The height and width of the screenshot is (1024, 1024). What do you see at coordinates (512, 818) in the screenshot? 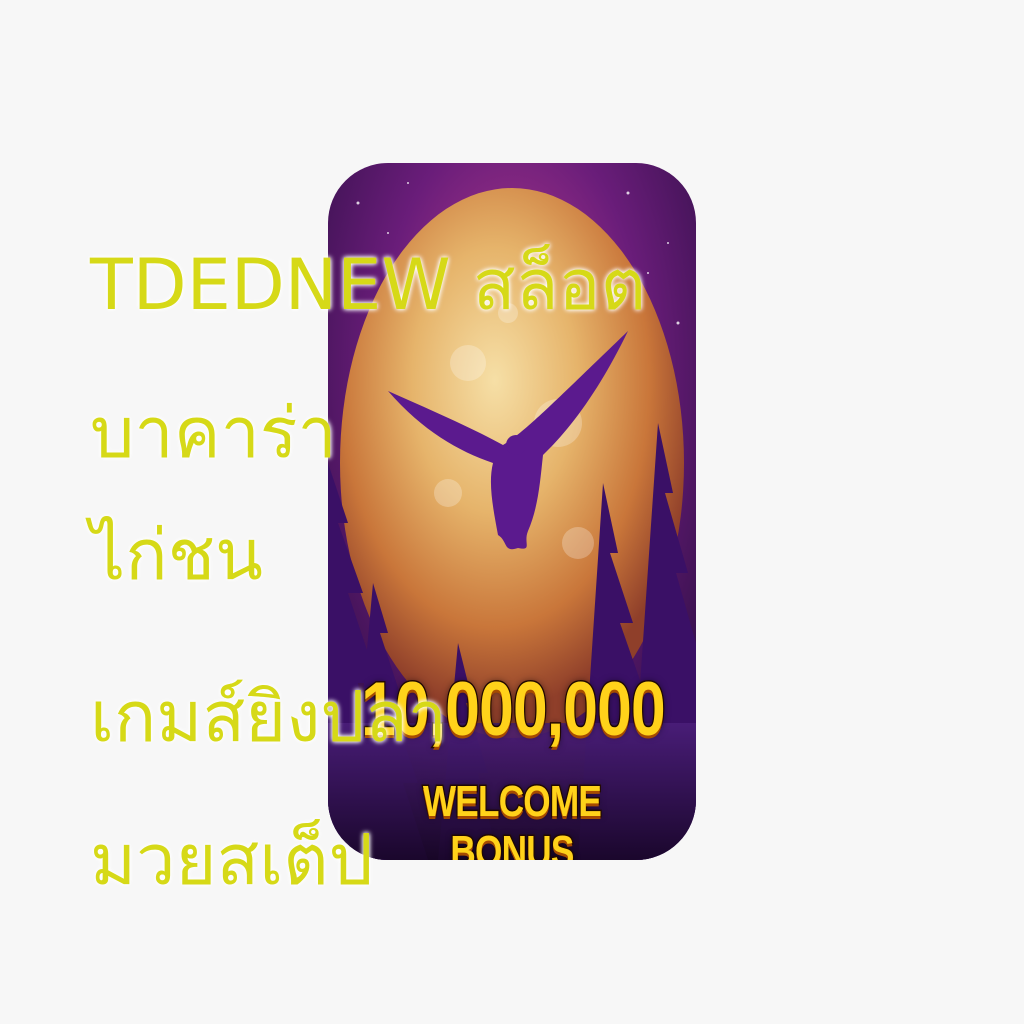
I see `welcome-bonus-label: WELCOME BONUS` at bounding box center [512, 818].